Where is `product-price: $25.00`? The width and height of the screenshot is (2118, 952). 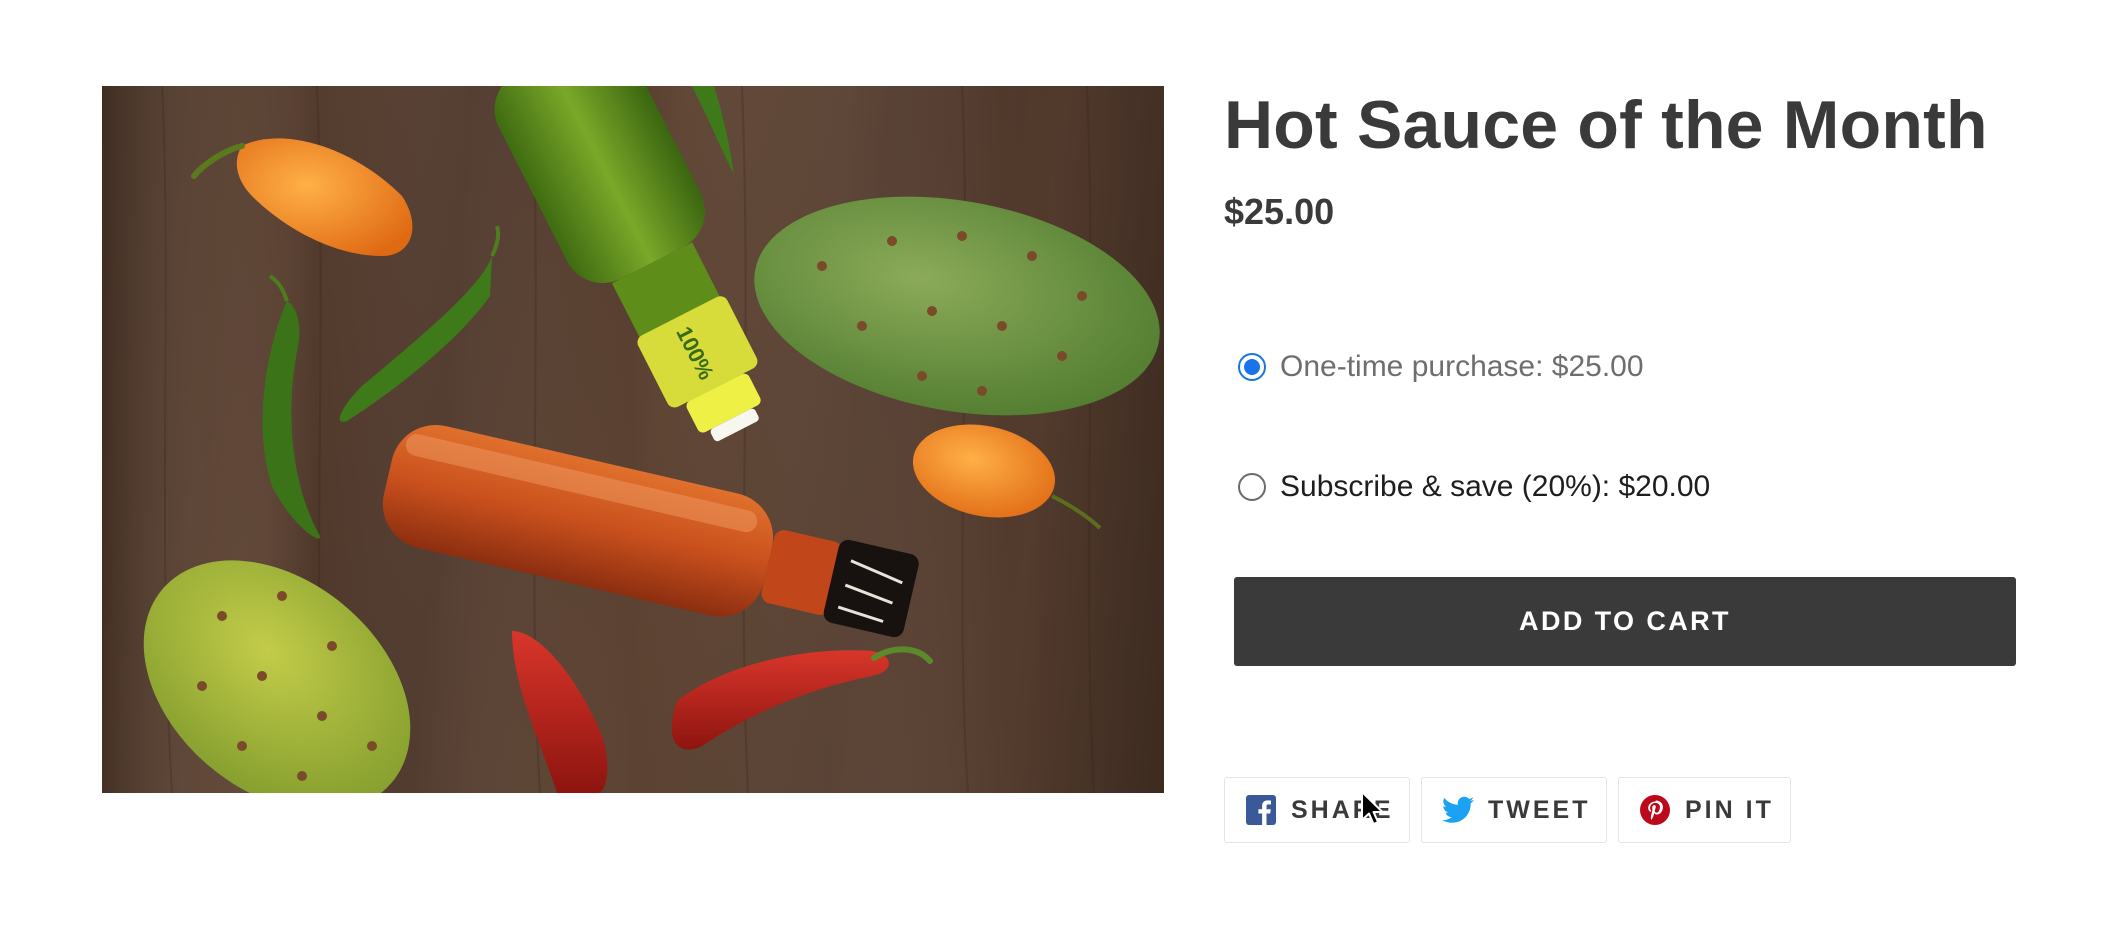 product-price: $25.00 is located at coordinates (1279, 211).